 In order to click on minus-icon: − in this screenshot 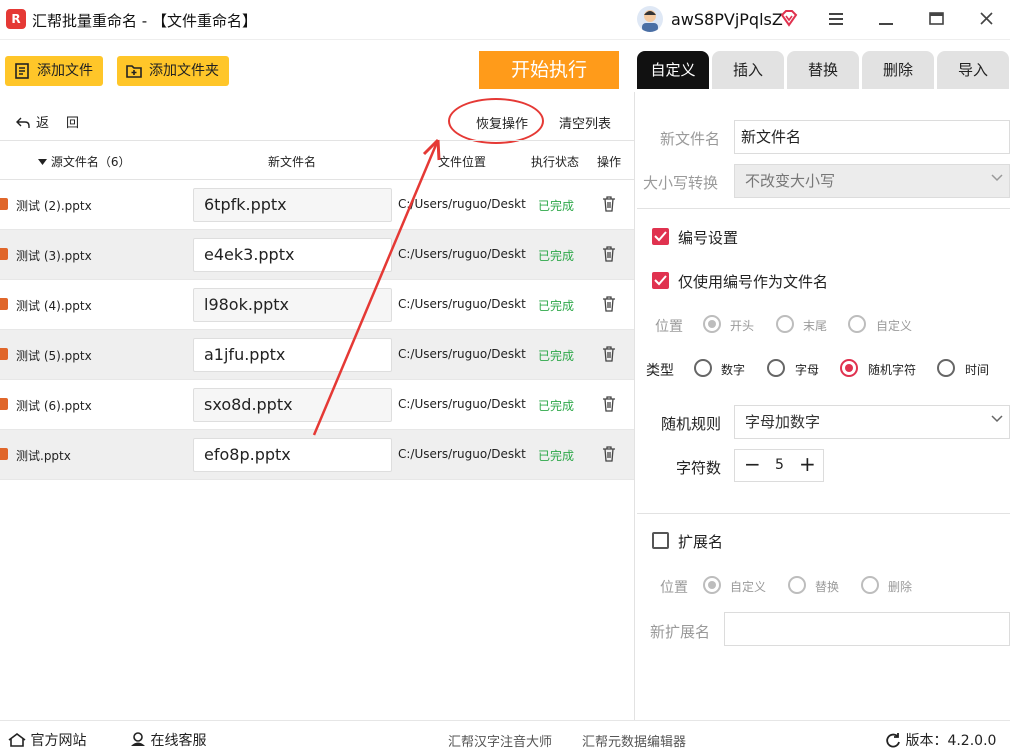, I will do `click(752, 464)`.